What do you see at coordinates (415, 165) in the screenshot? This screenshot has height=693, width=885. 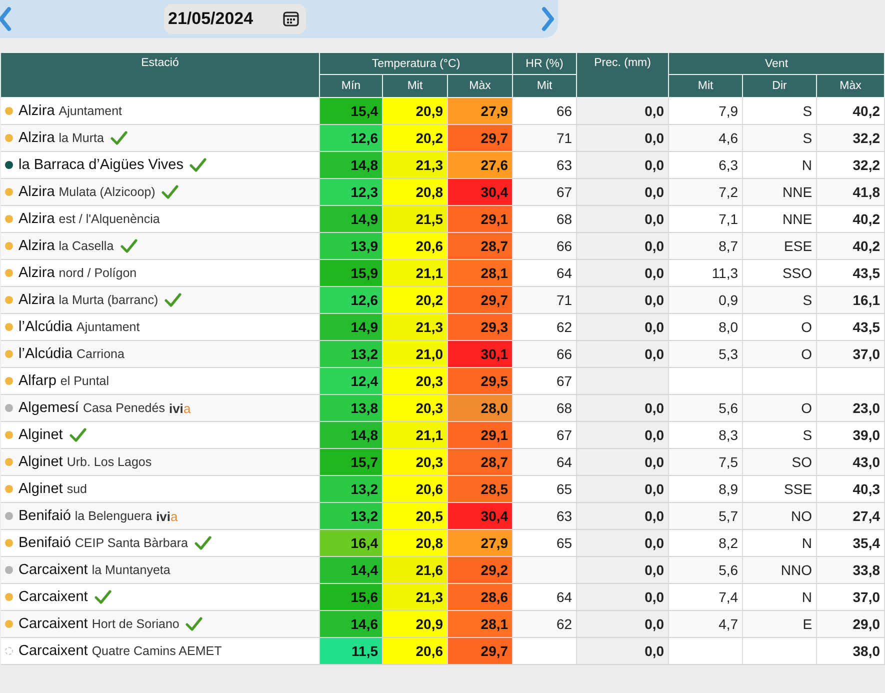 I see `temperature-cell: 21,3` at bounding box center [415, 165].